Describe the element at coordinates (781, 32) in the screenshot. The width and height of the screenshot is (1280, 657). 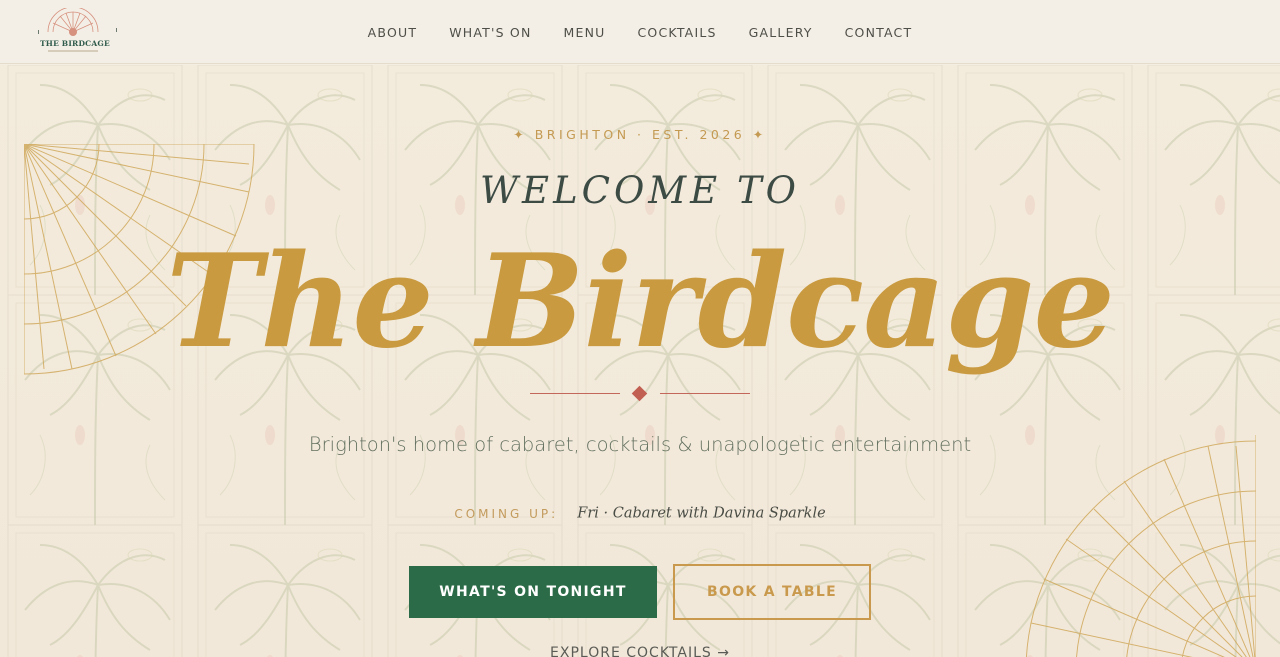
I see `nav-gallery: GALLERY` at that location.